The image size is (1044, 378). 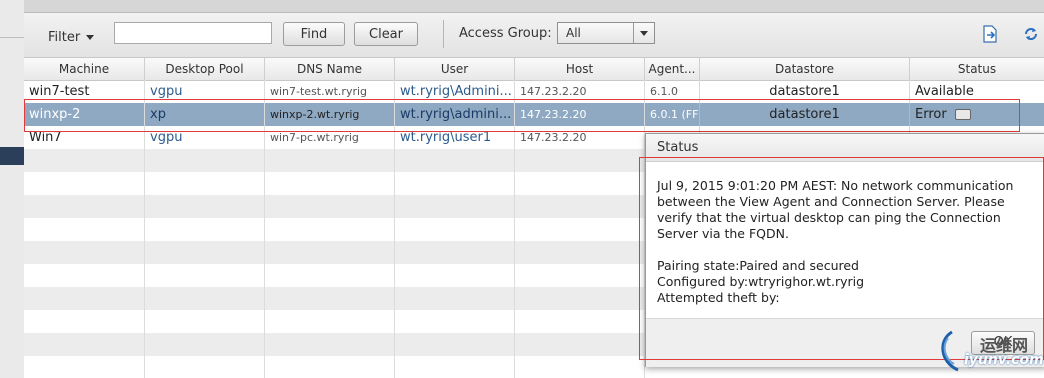 I want to click on cell-user: wt.ryrig\user1, so click(x=455, y=137).